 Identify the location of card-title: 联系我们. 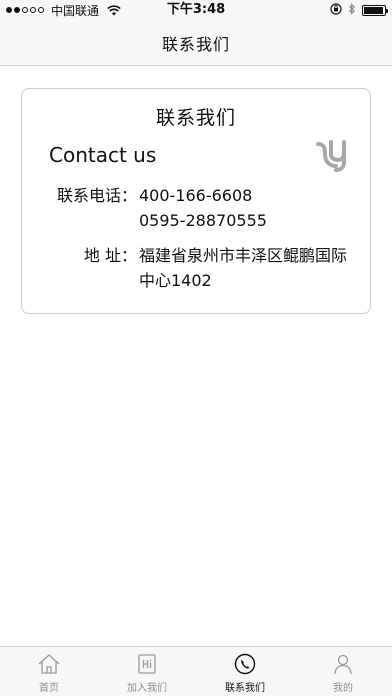
(195, 118).